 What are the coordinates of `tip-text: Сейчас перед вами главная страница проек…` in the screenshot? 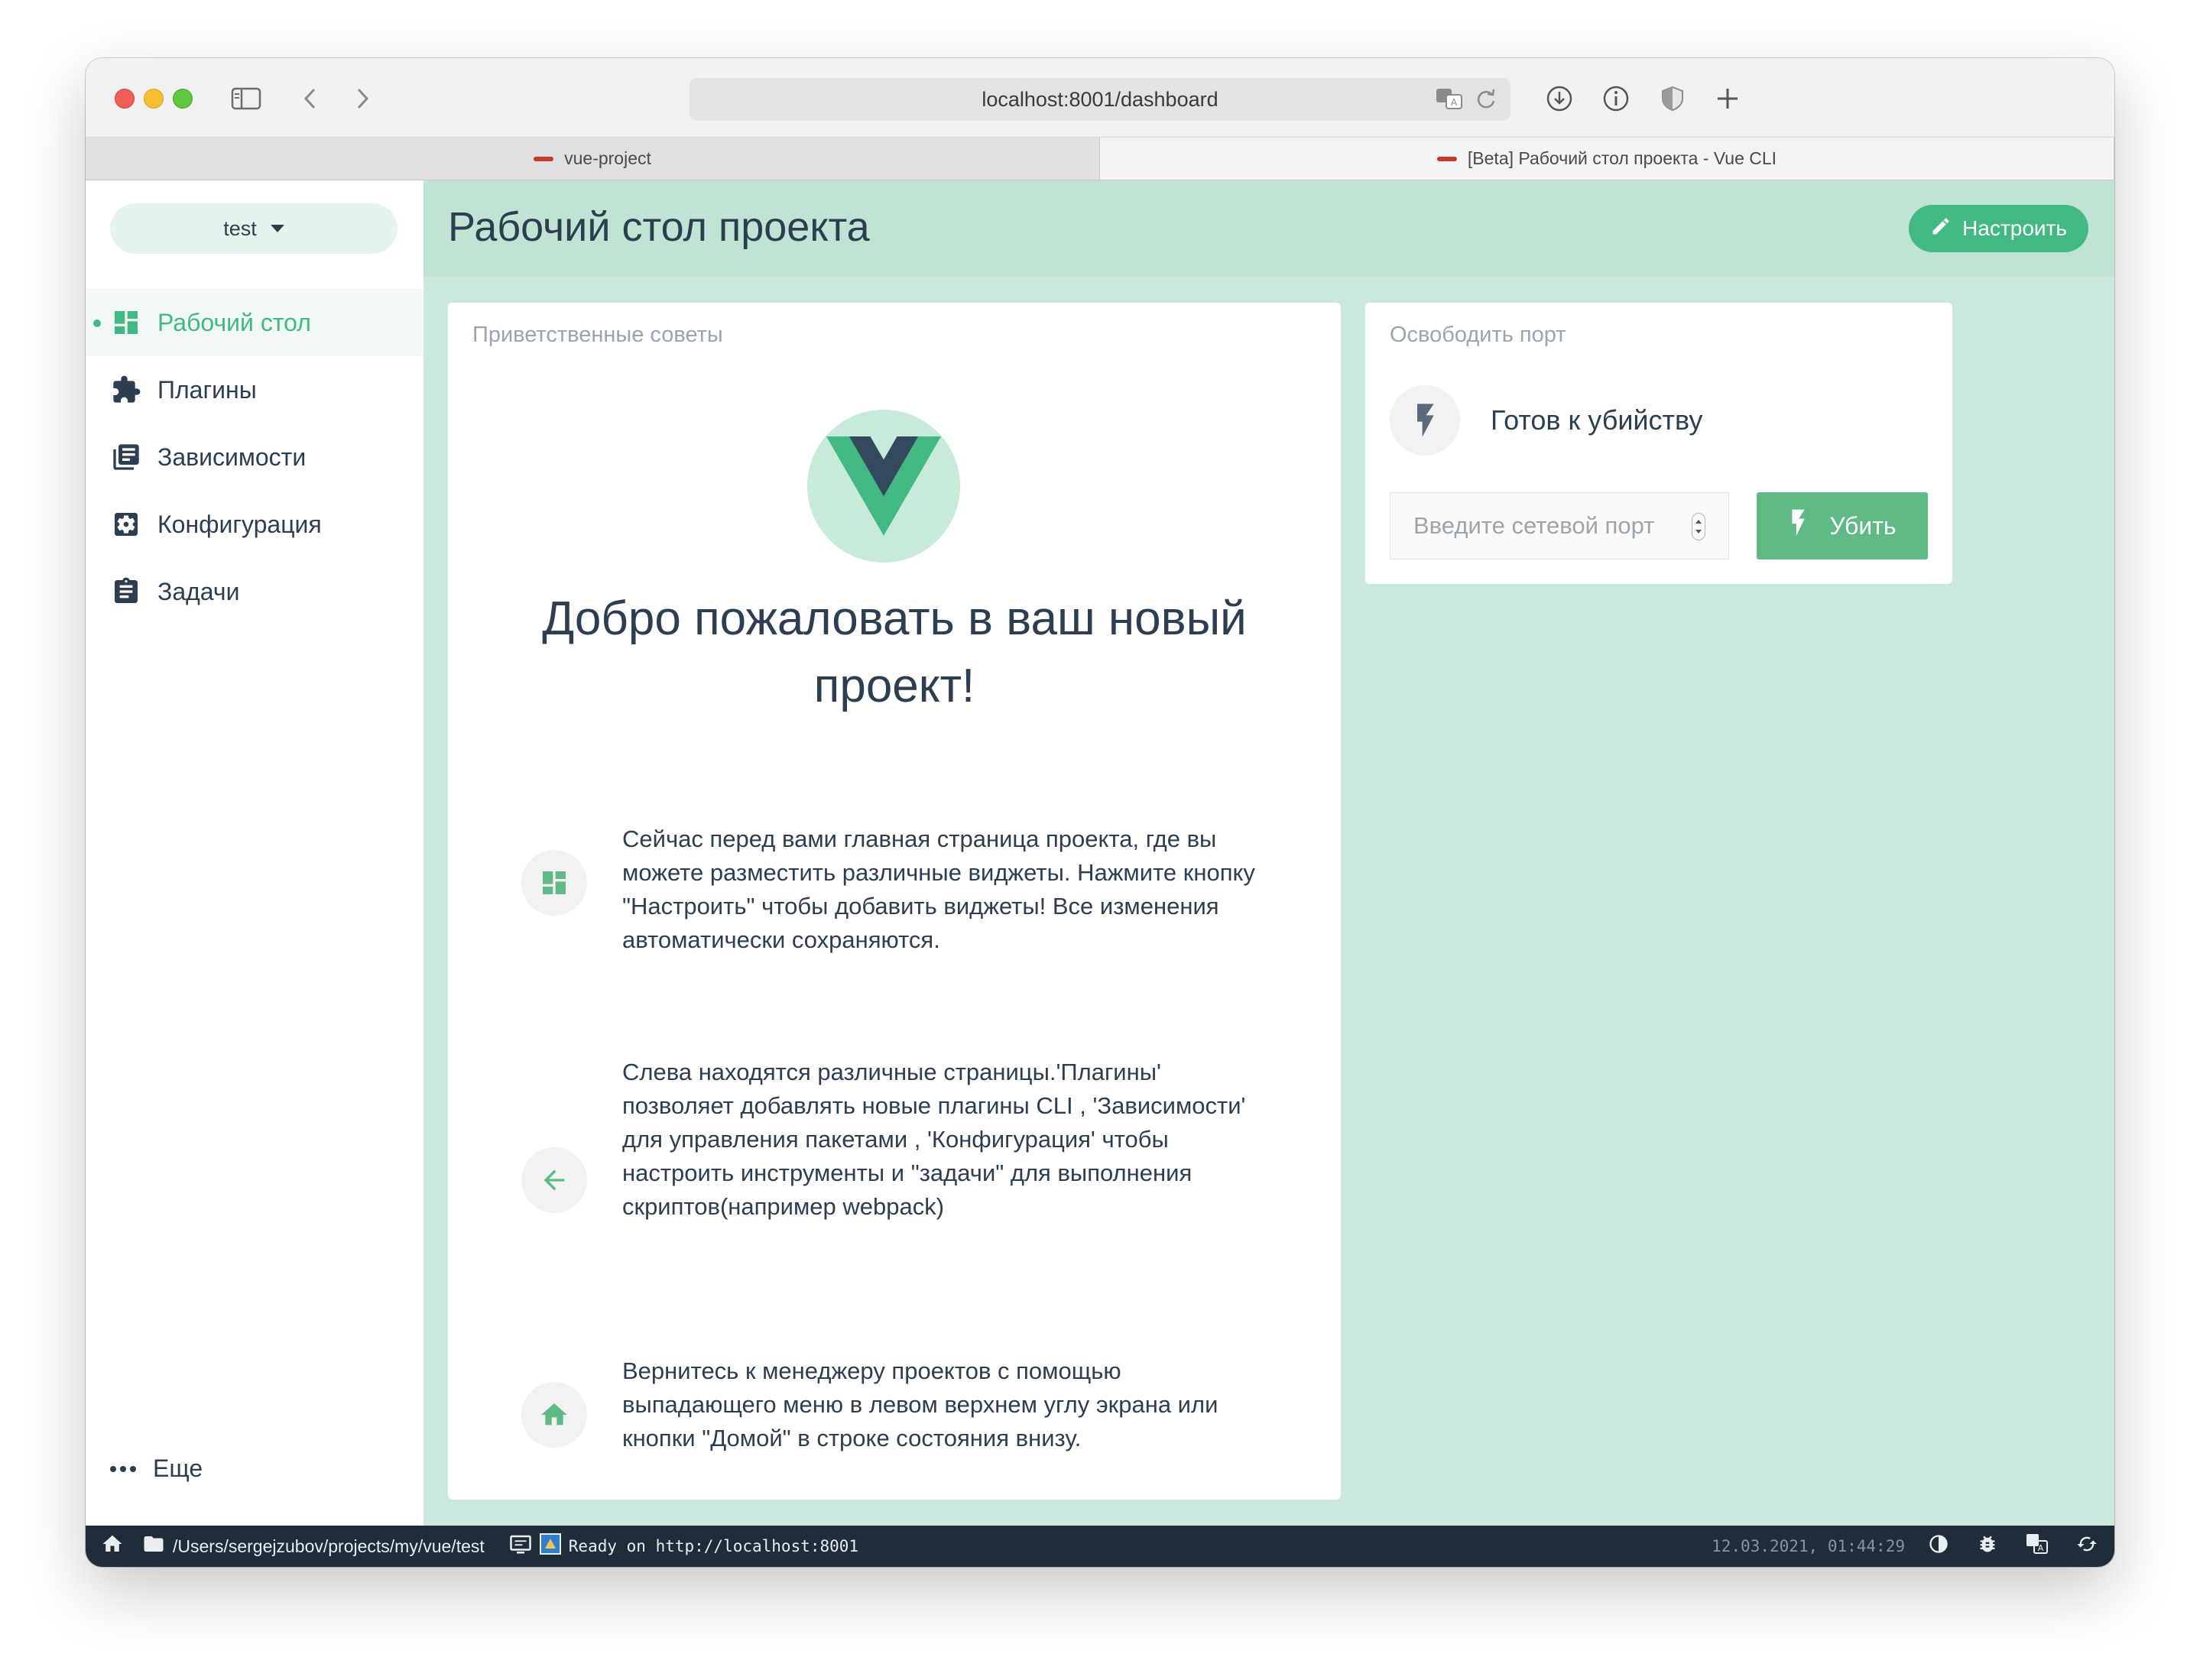 It's located at (938, 889).